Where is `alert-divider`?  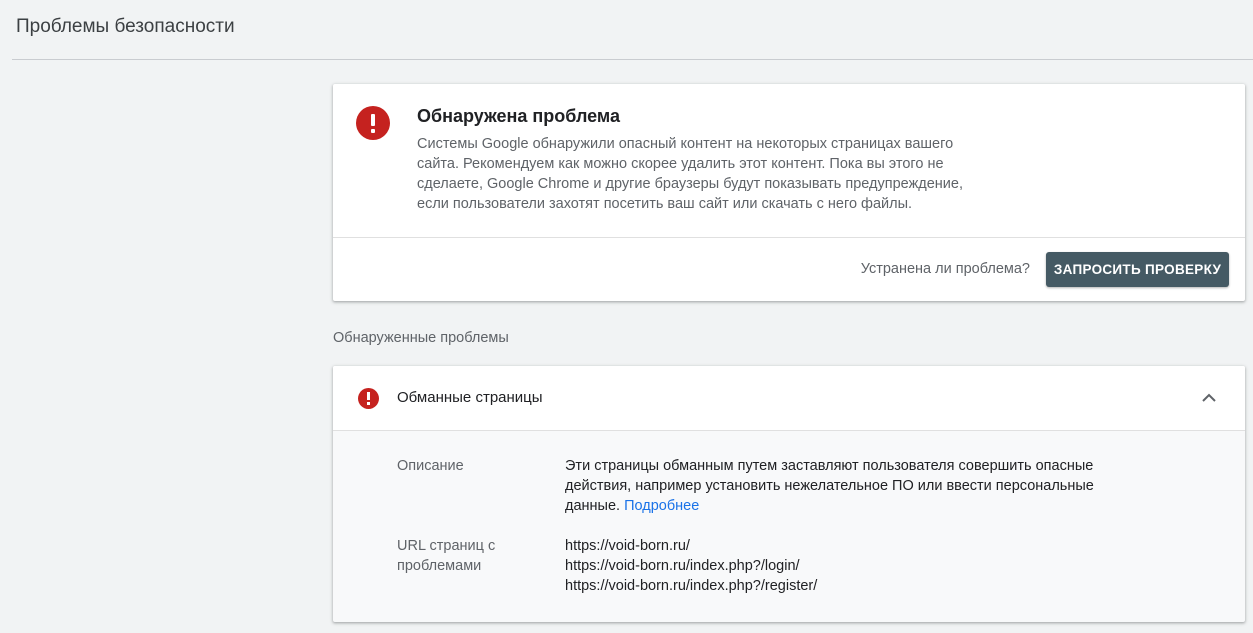
alert-divider is located at coordinates (789, 237).